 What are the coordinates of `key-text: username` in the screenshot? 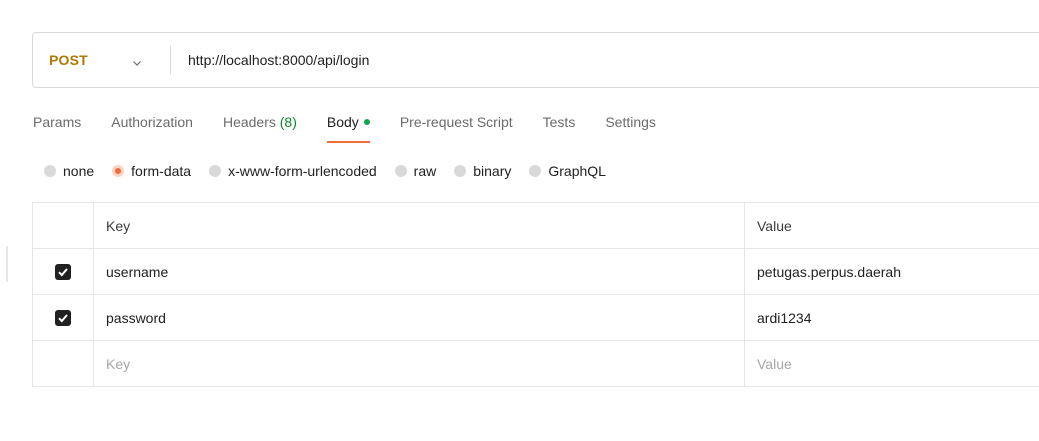 It's located at (137, 271).